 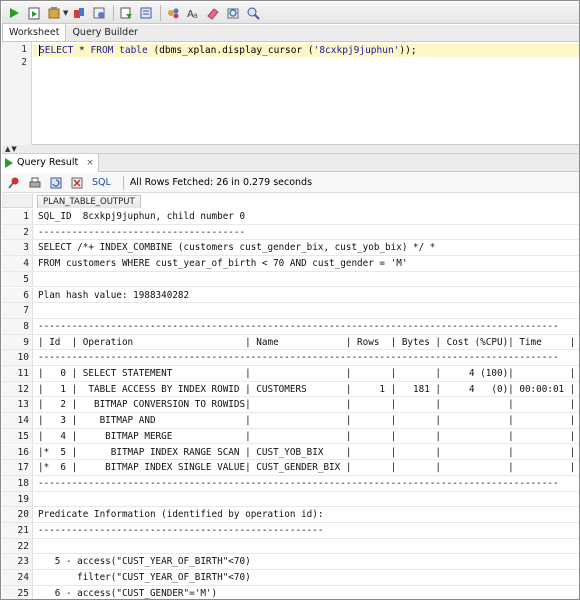 What do you see at coordinates (17, 373) in the screenshot?
I see `row-number: 11` at bounding box center [17, 373].